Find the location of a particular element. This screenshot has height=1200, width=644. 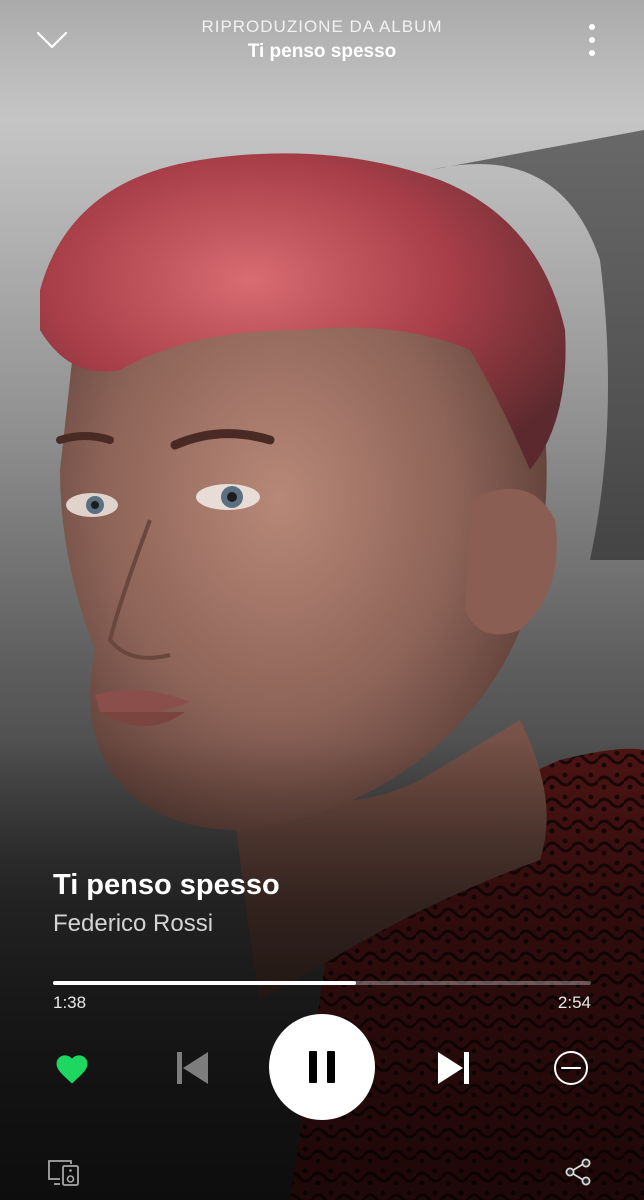

devices-icon is located at coordinates (63, 1173).